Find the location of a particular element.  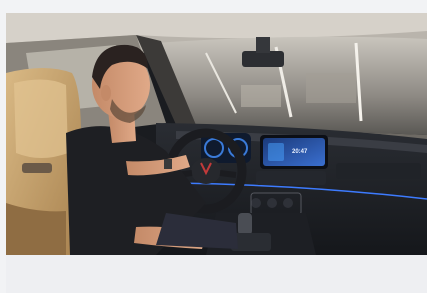

footer-strip is located at coordinates (216, 274).